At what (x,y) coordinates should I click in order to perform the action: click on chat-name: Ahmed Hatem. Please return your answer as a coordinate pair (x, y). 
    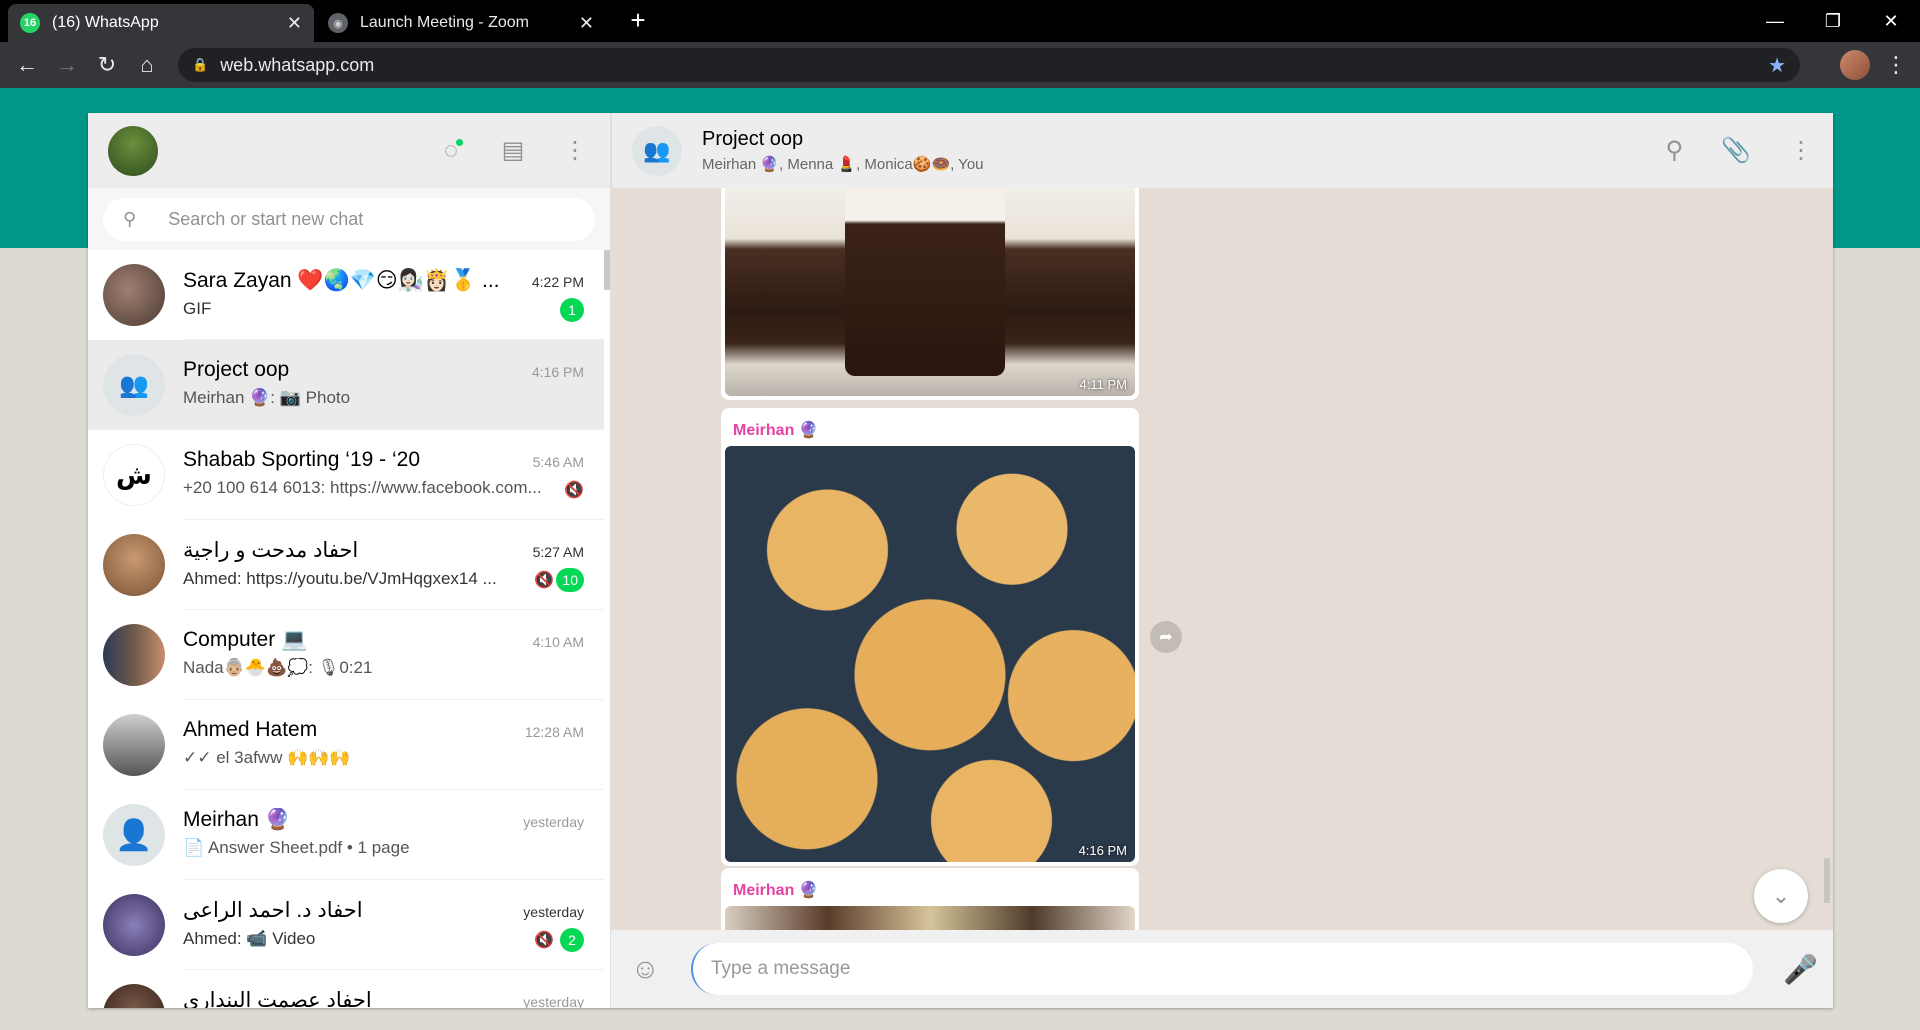
    Looking at the image, I should click on (250, 729).